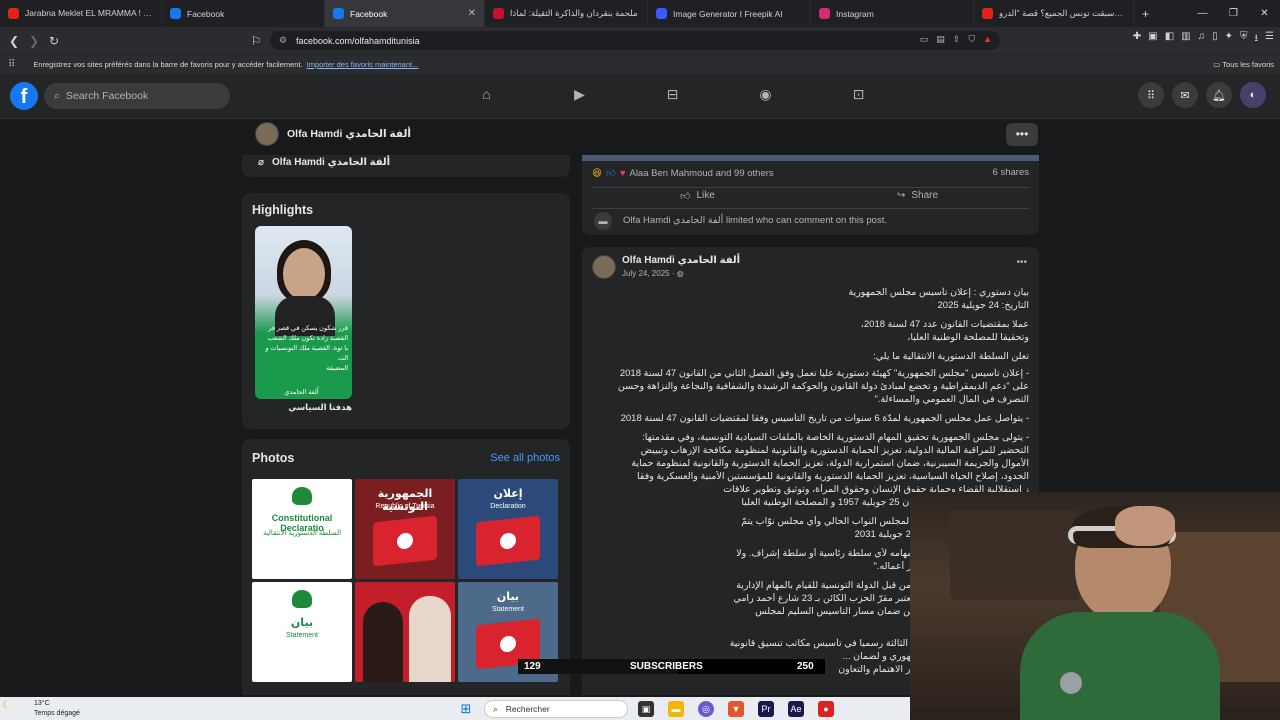 This screenshot has width=1280, height=720. What do you see at coordinates (556, 709) in the screenshot?
I see `taskbar-search: ⌕ Rechercher` at bounding box center [556, 709].